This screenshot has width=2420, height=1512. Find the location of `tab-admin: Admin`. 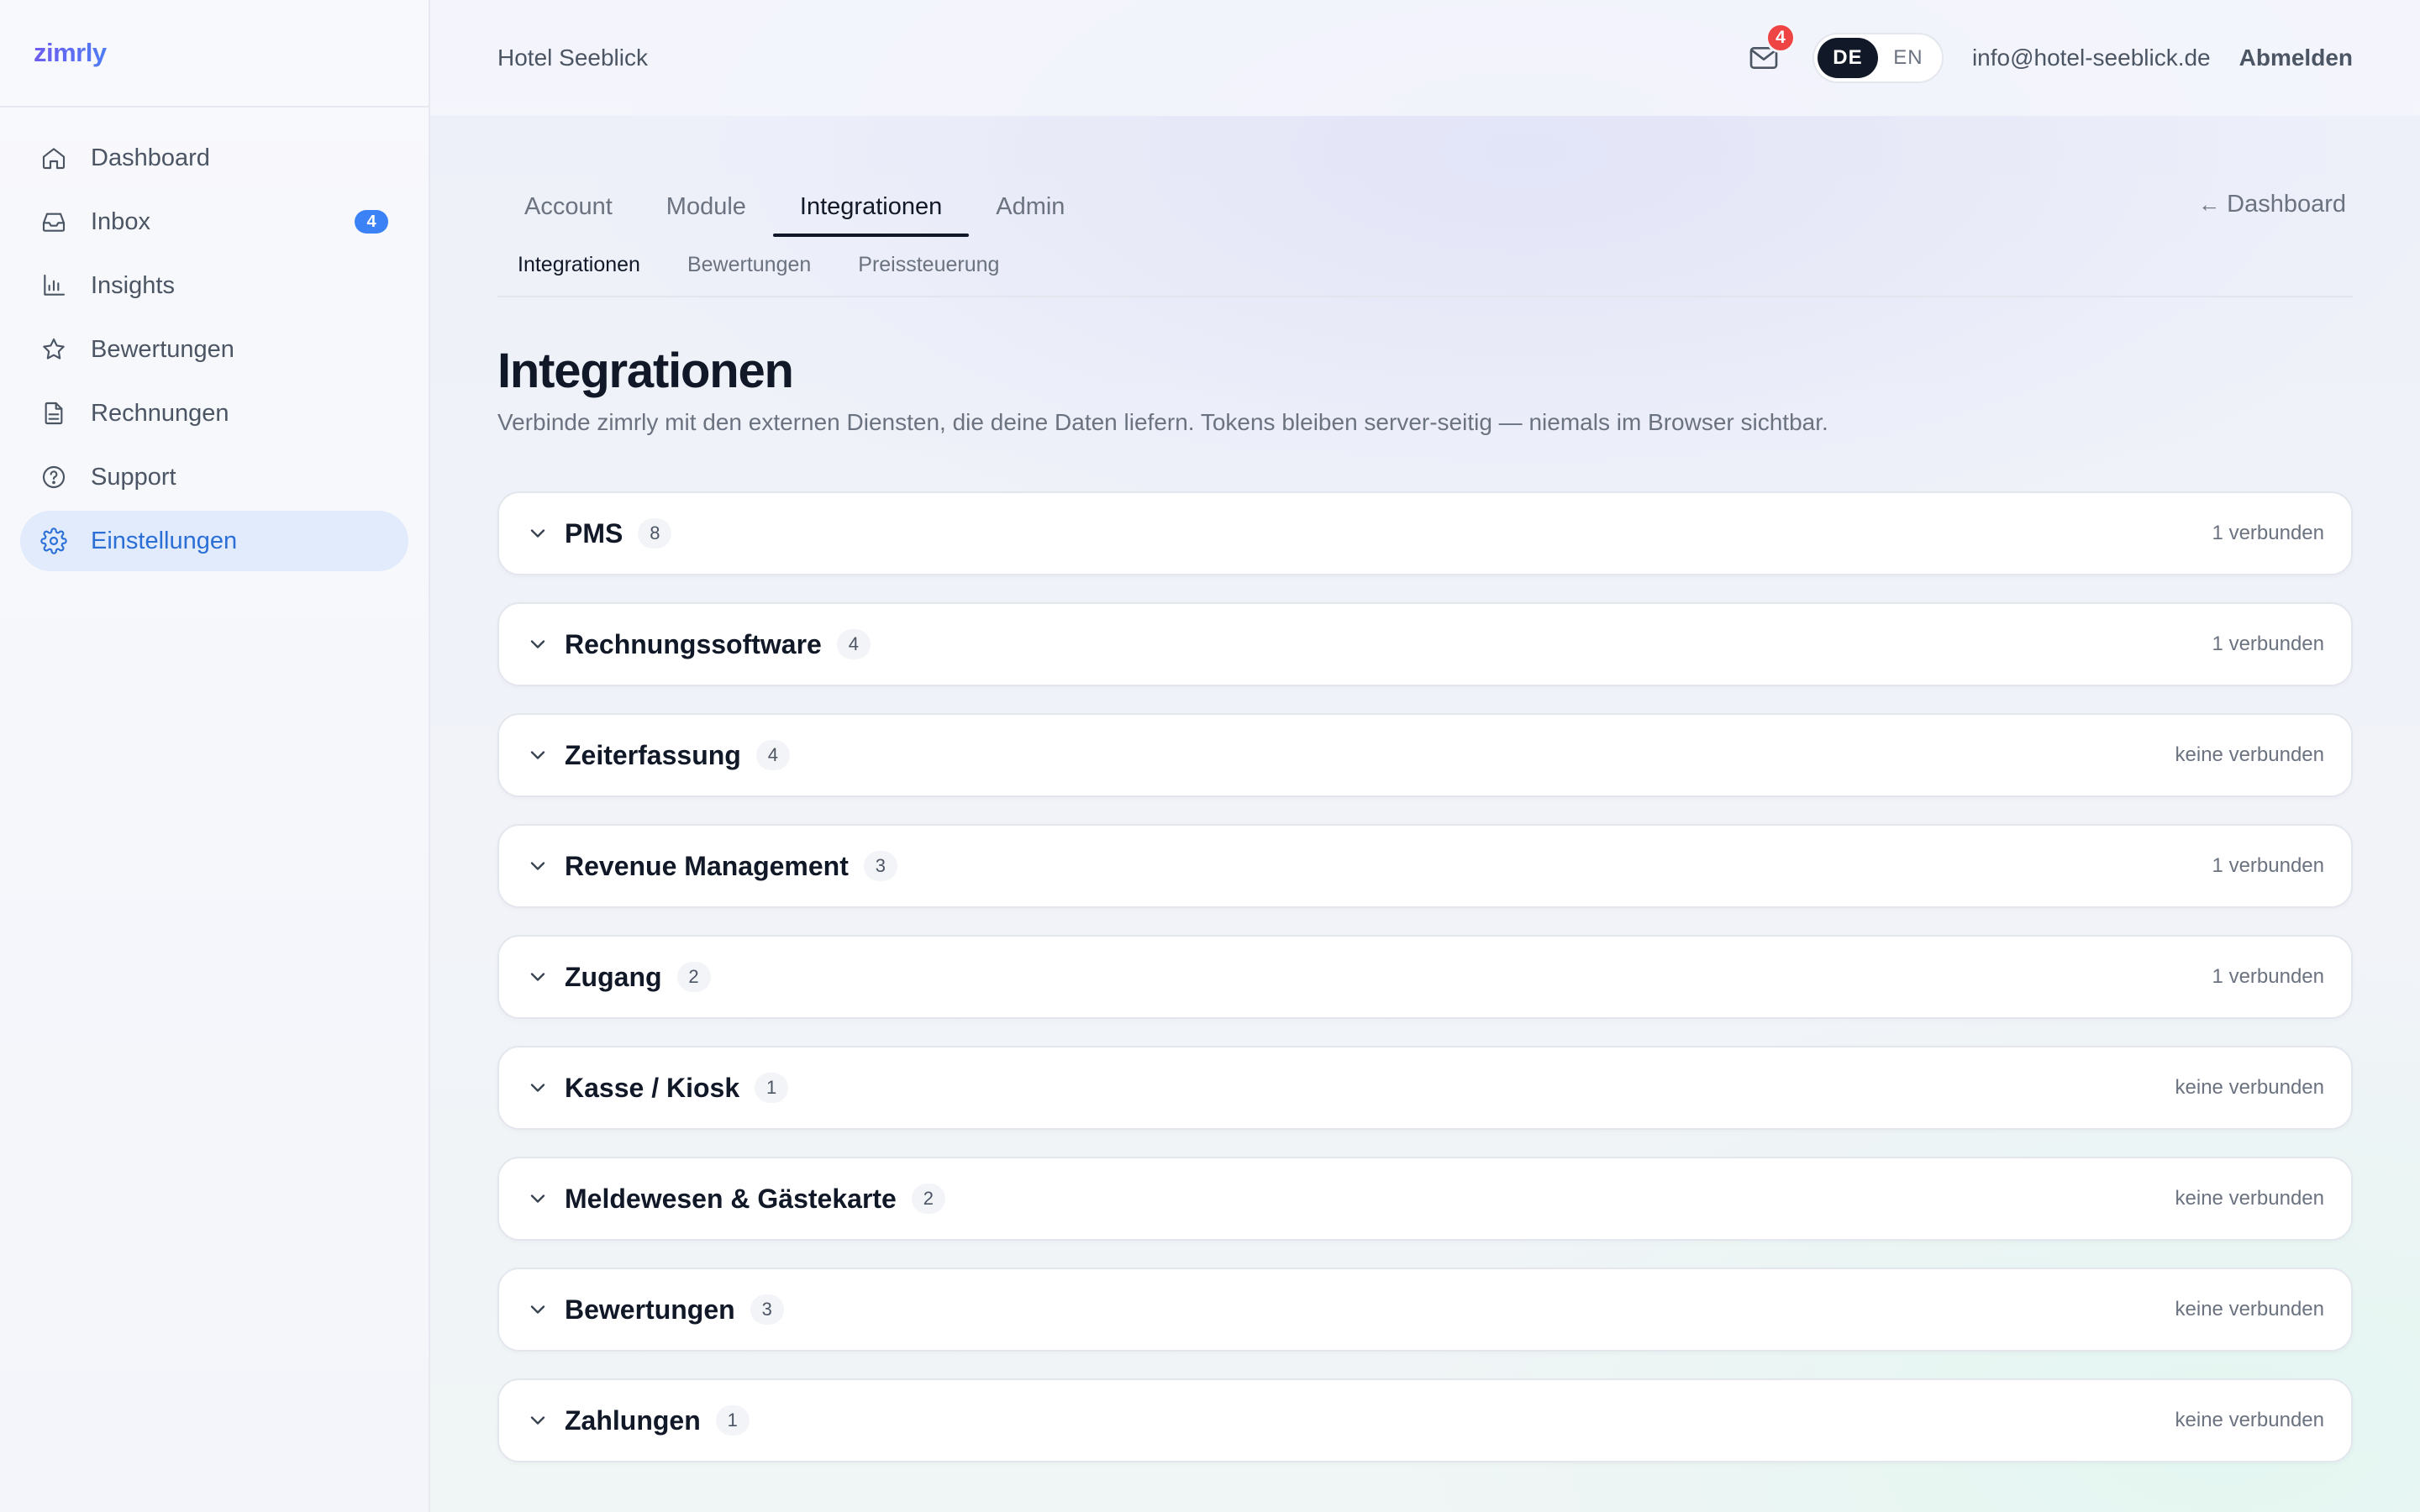

tab-admin: Admin is located at coordinates (1030, 207).